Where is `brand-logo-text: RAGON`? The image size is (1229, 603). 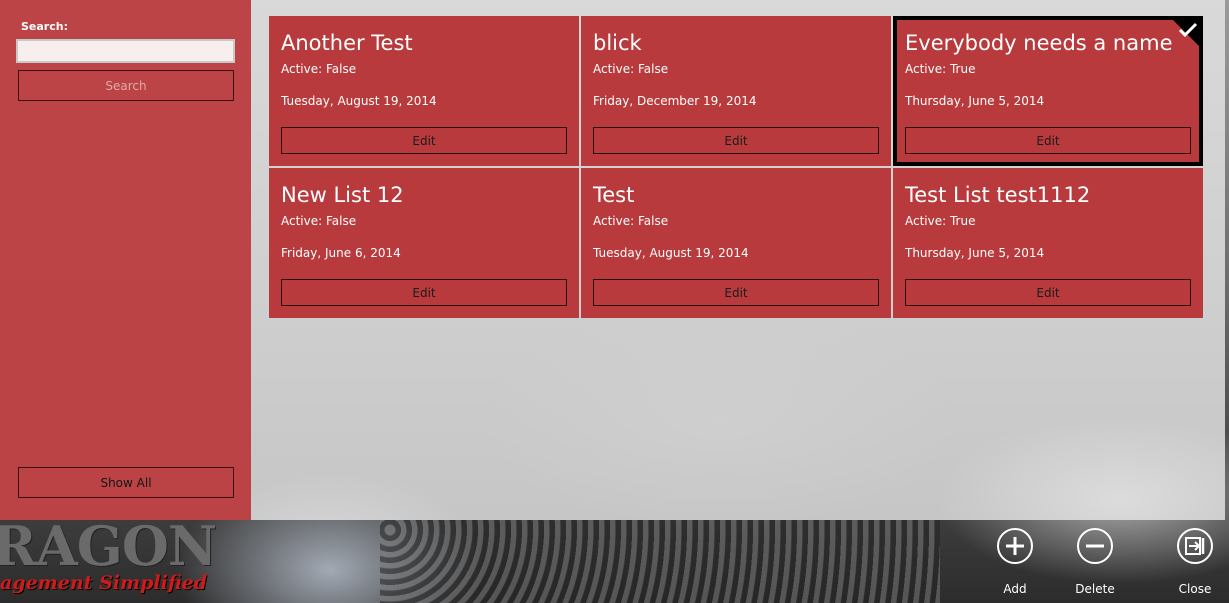 brand-logo-text: RAGON is located at coordinates (108, 546).